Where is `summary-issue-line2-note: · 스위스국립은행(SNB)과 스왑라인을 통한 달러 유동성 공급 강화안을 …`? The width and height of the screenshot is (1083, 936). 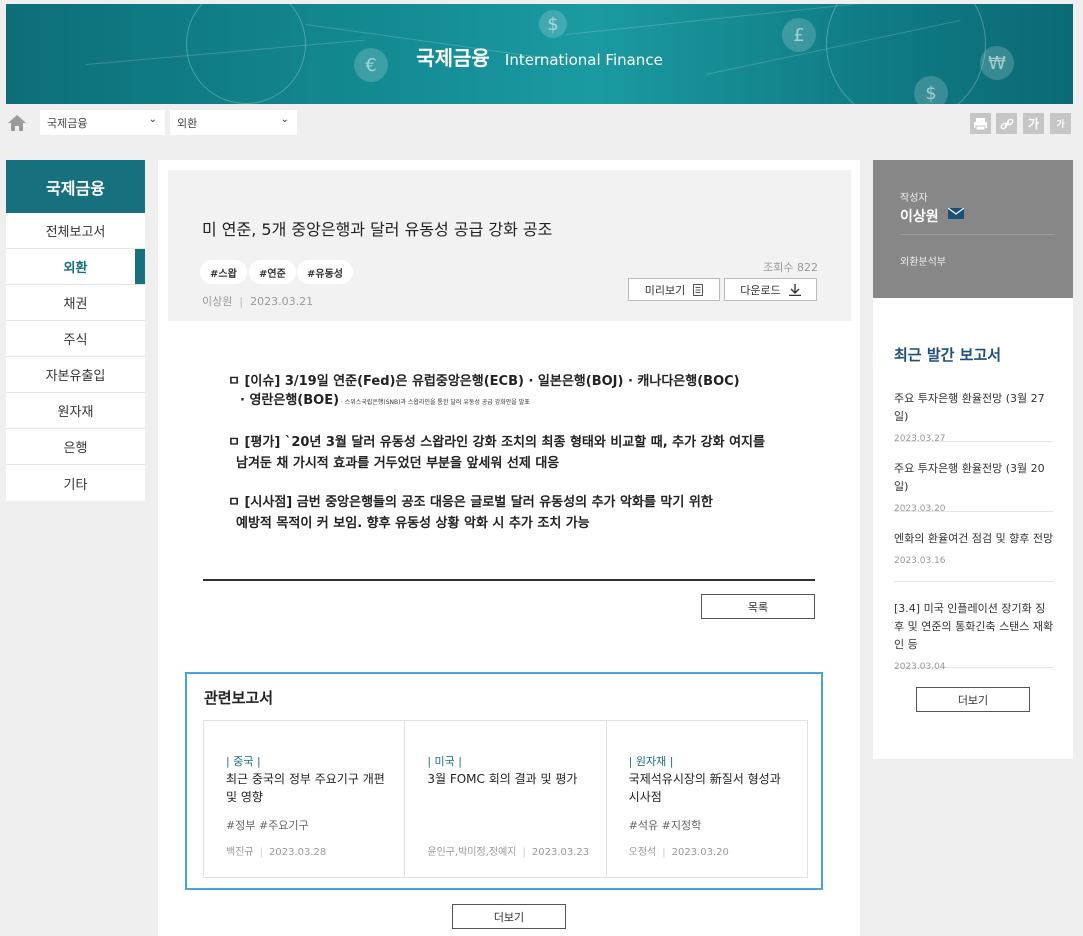 summary-issue-line2-note: · 스위스국립은행(SNB)과 스왑라인을 통한 달러 유동성 공급 강화안을 … is located at coordinates (434, 402).